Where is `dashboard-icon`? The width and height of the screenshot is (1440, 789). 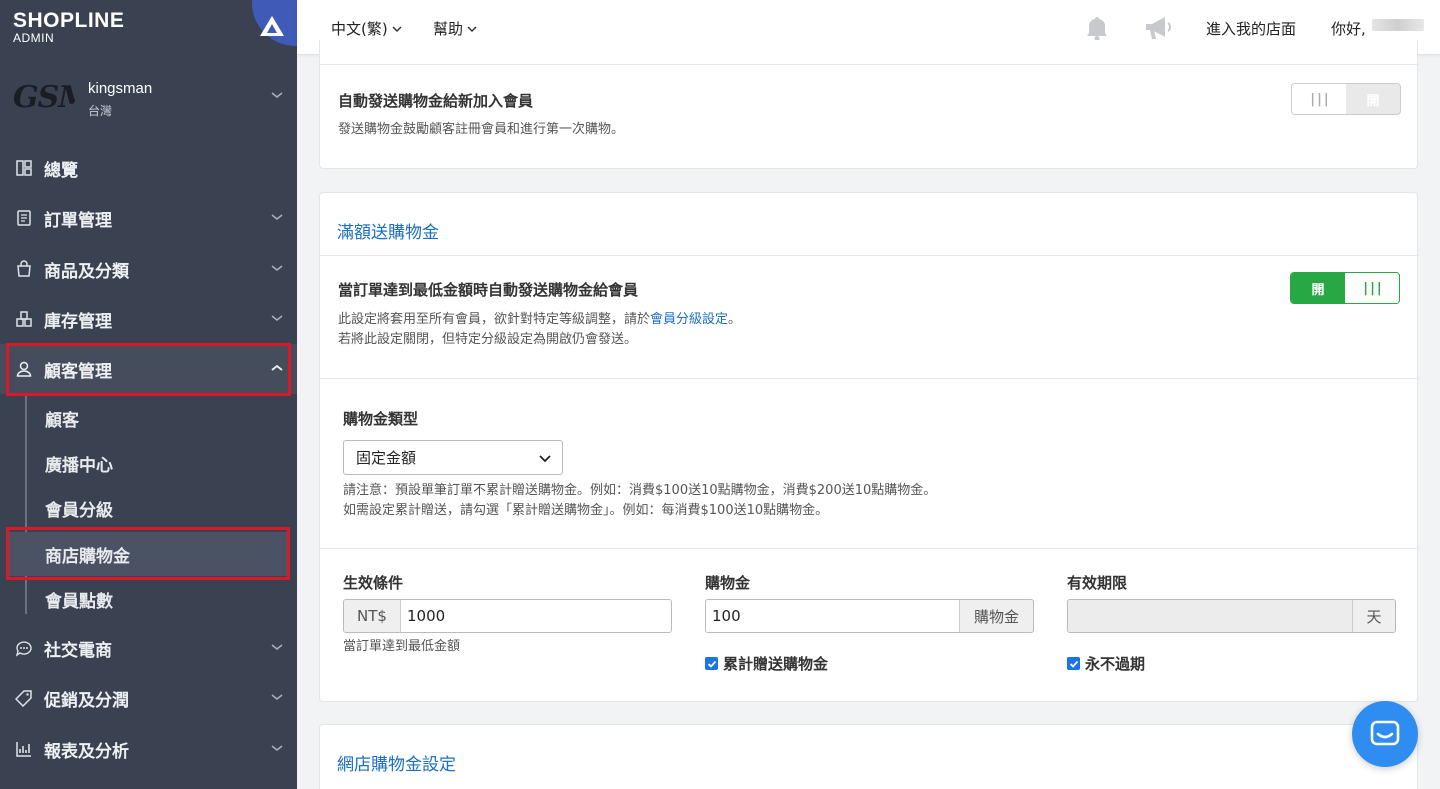
dashboard-icon is located at coordinates (24, 168).